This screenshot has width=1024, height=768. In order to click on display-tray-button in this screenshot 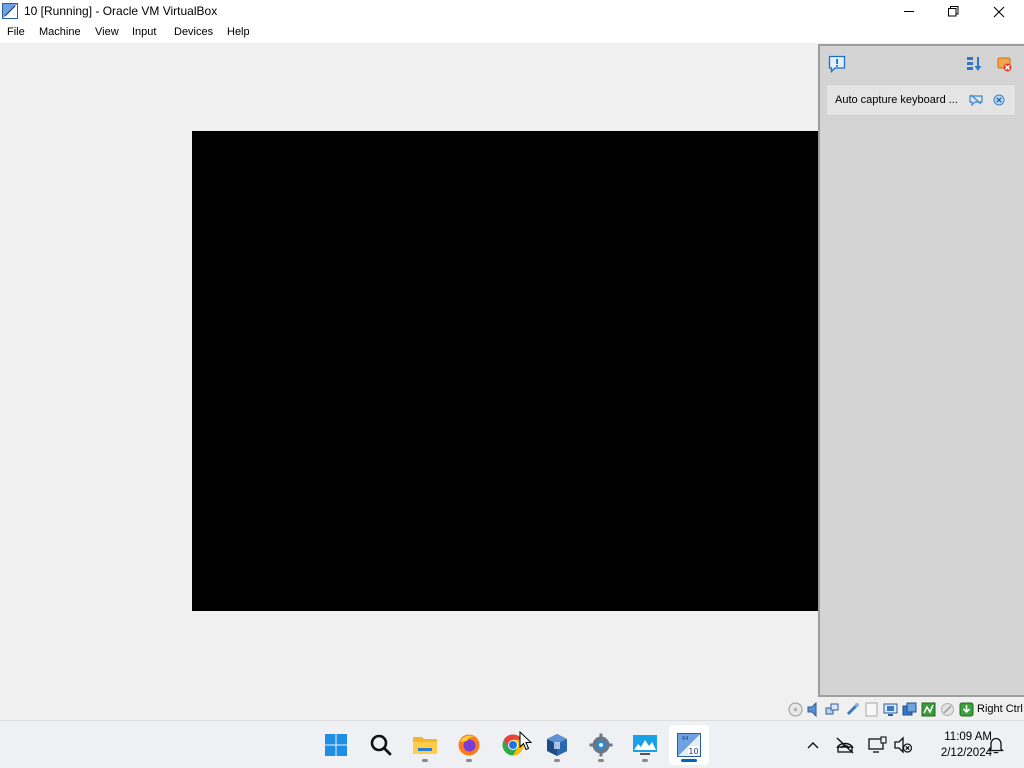, I will do `click(877, 745)`.